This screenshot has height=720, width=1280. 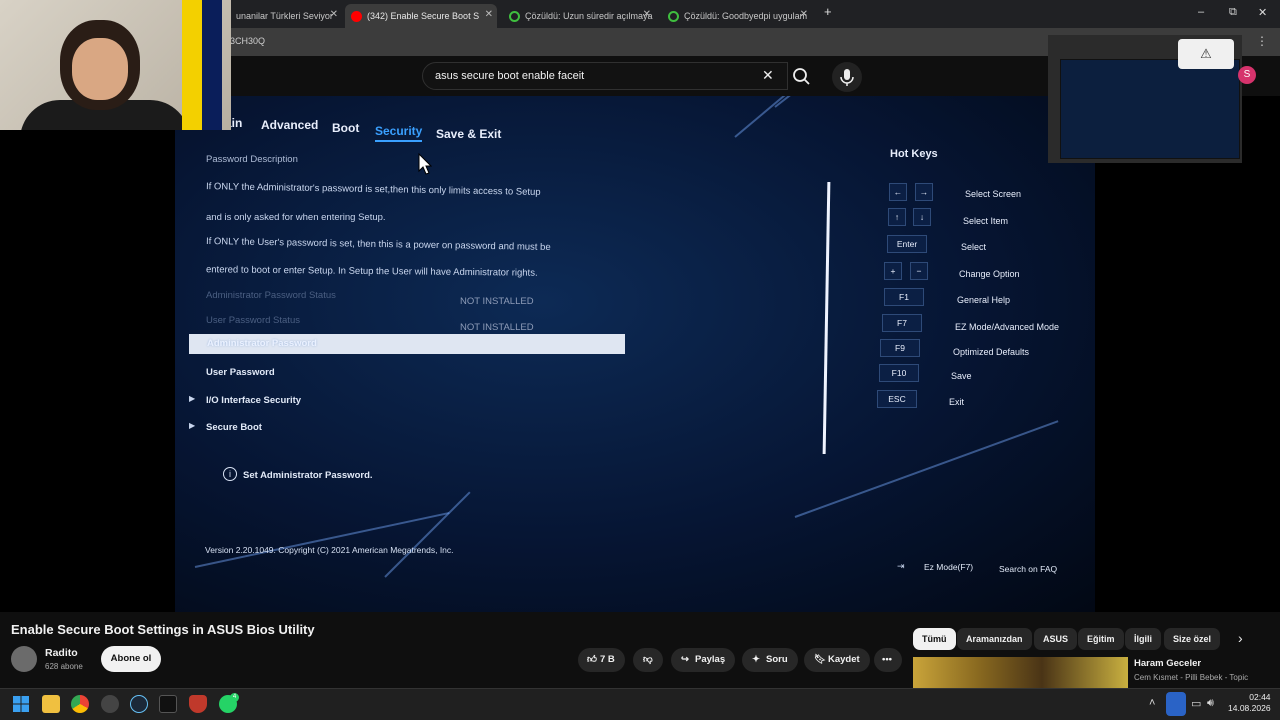 I want to click on chip-education: Eğitim, so click(x=1101, y=639).